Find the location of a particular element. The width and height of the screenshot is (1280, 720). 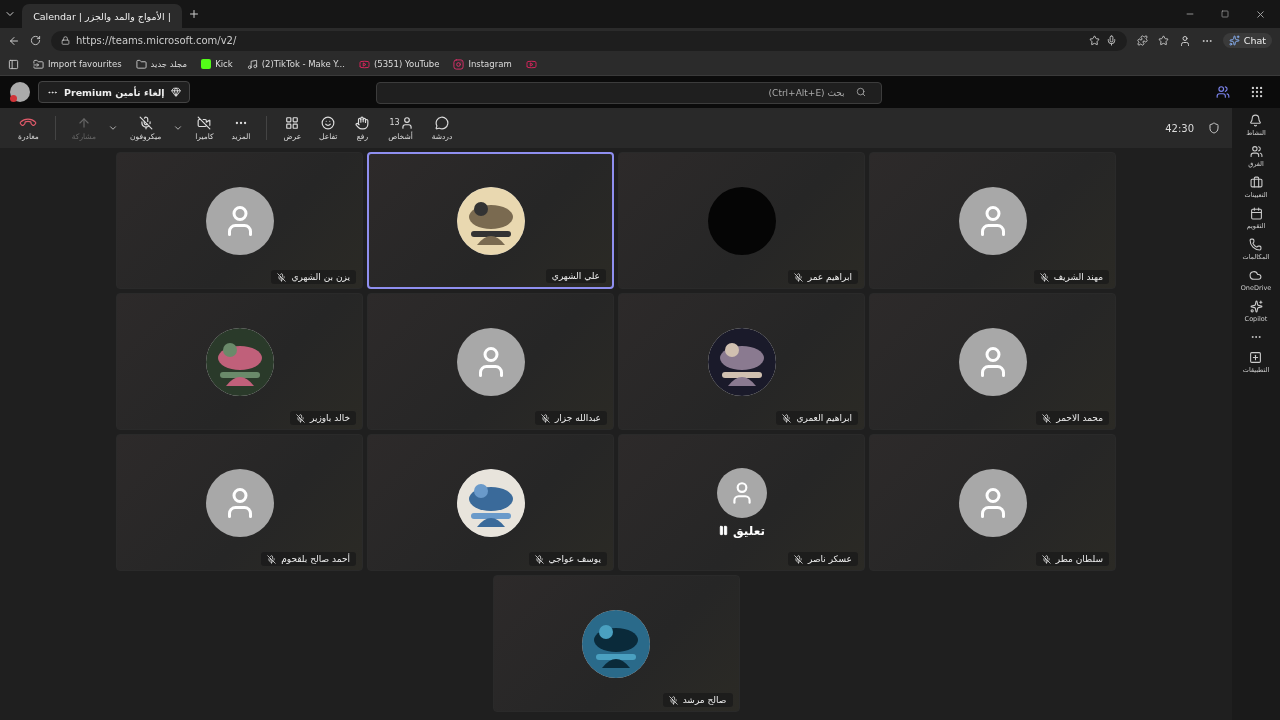

hold-status: تعليق is located at coordinates (741, 530).